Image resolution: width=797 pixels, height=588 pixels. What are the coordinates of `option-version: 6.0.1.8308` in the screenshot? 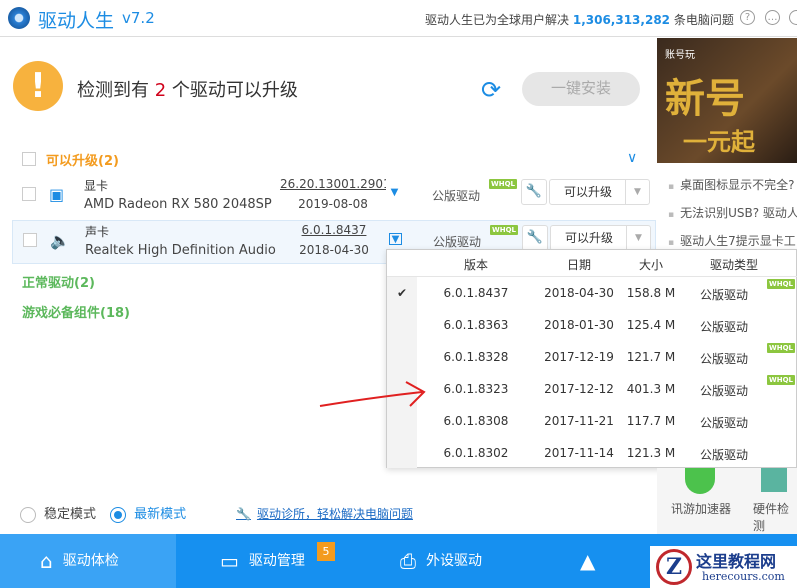 It's located at (476, 421).